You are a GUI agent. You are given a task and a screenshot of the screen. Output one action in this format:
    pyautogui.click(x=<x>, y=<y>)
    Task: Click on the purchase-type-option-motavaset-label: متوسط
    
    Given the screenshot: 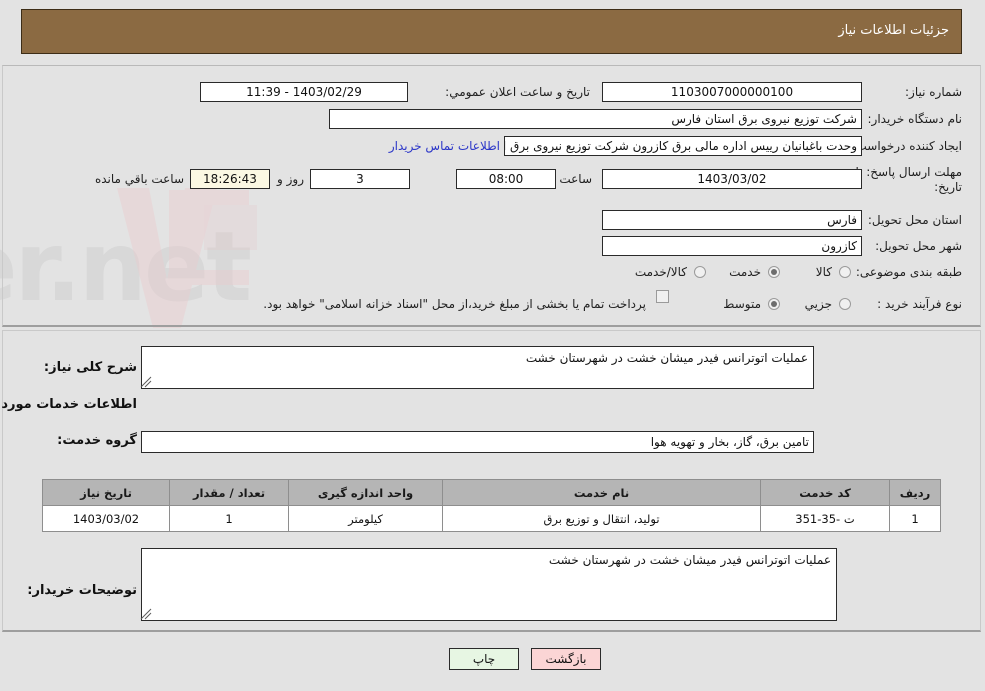 What is the action you would take?
    pyautogui.click(x=743, y=304)
    